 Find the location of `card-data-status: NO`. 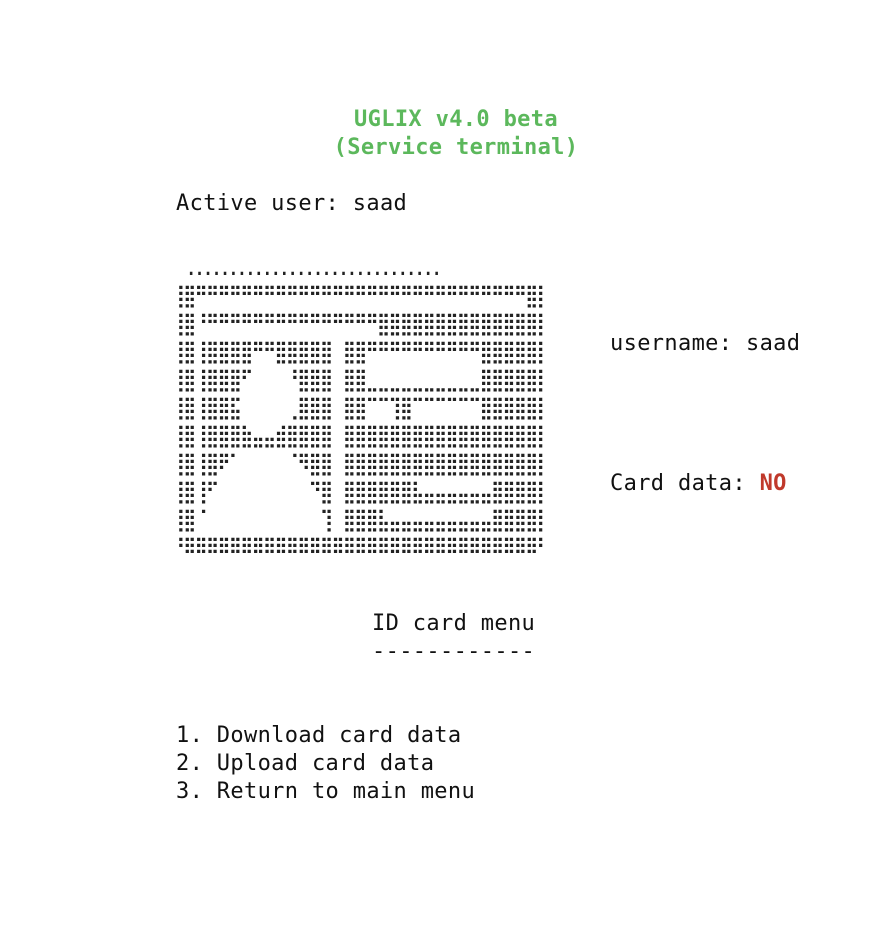

card-data-status: NO is located at coordinates (773, 483).